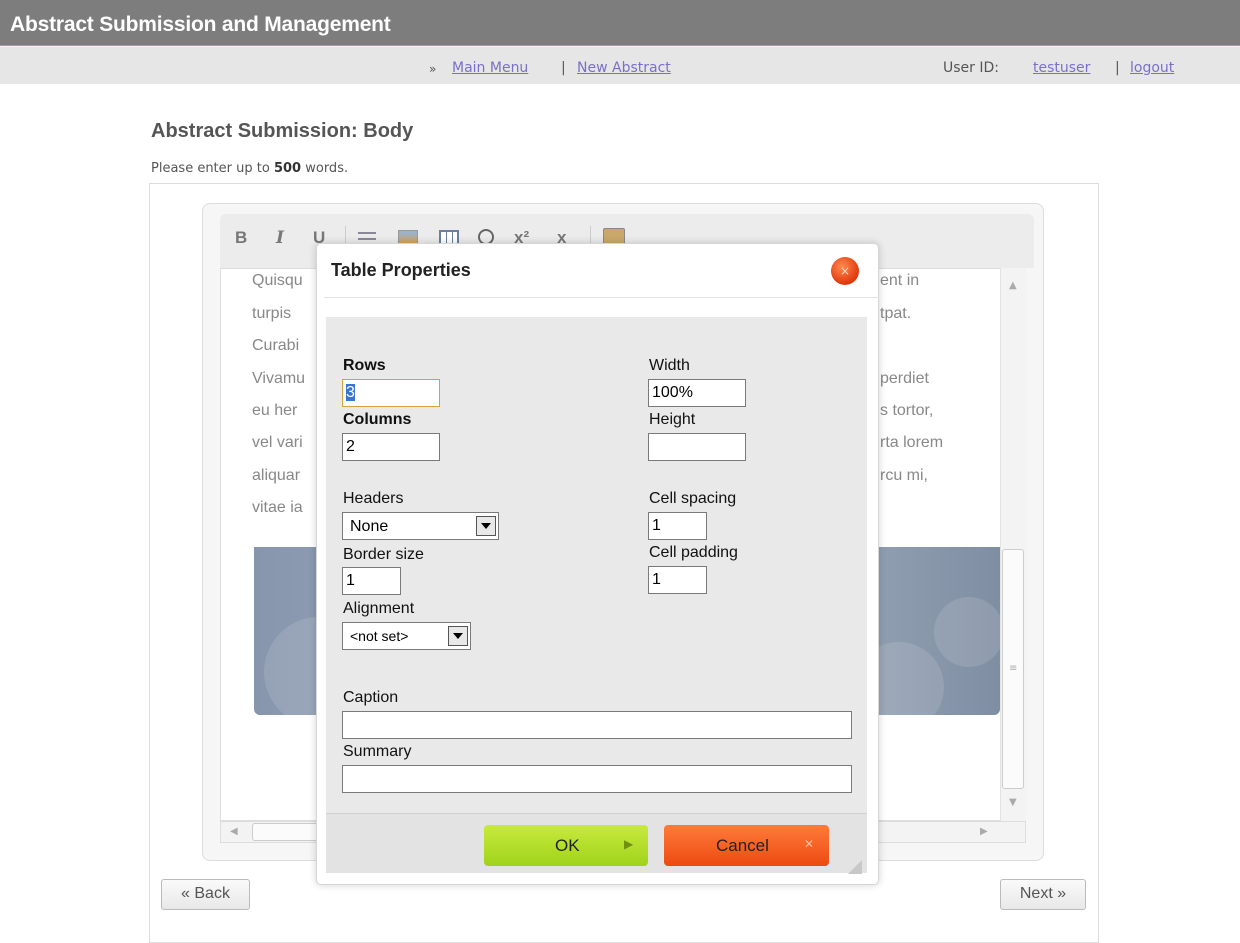 The image size is (1240, 943). Describe the element at coordinates (624, 68) in the screenshot. I see `new-abstract-link: New Abstract` at that location.